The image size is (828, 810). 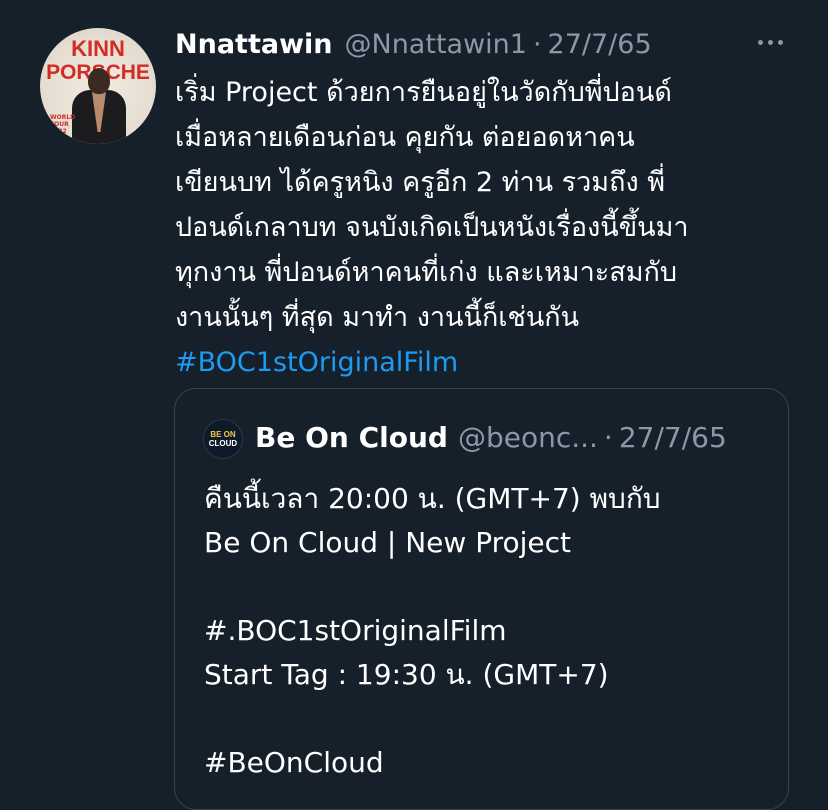 What do you see at coordinates (426, 272) in the screenshot?
I see `tweet-text-line: ทุกงาน พี่ปอนด์หาคนที่เก่ง และเหมาะสมกับ` at bounding box center [426, 272].